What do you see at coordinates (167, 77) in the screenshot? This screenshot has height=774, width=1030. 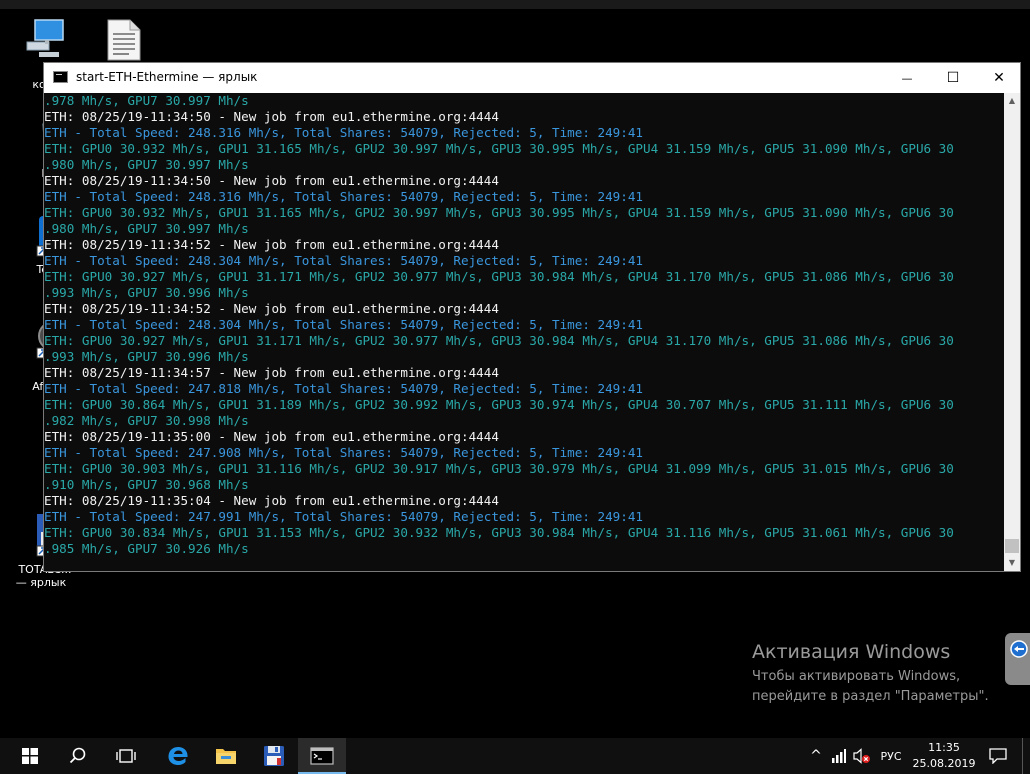 I see `window-title: start-ETH-Ethermine — ярлык` at bounding box center [167, 77].